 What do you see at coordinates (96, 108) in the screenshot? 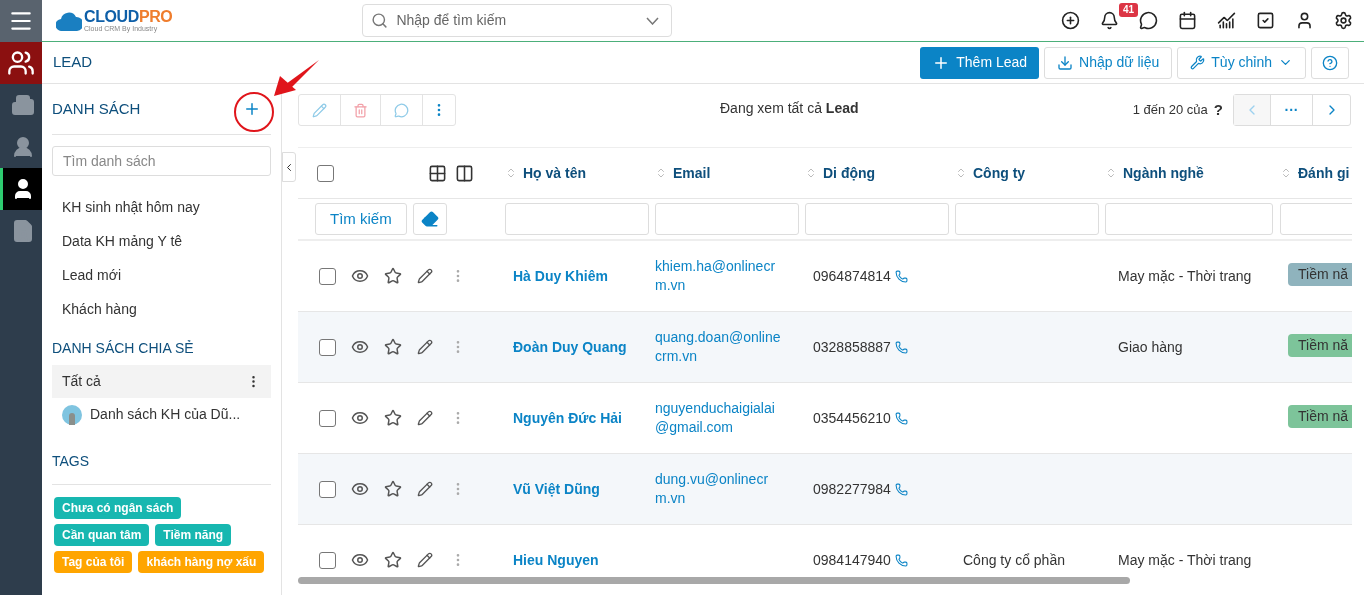
I see `list-heading: DANH SÁCH` at bounding box center [96, 108].